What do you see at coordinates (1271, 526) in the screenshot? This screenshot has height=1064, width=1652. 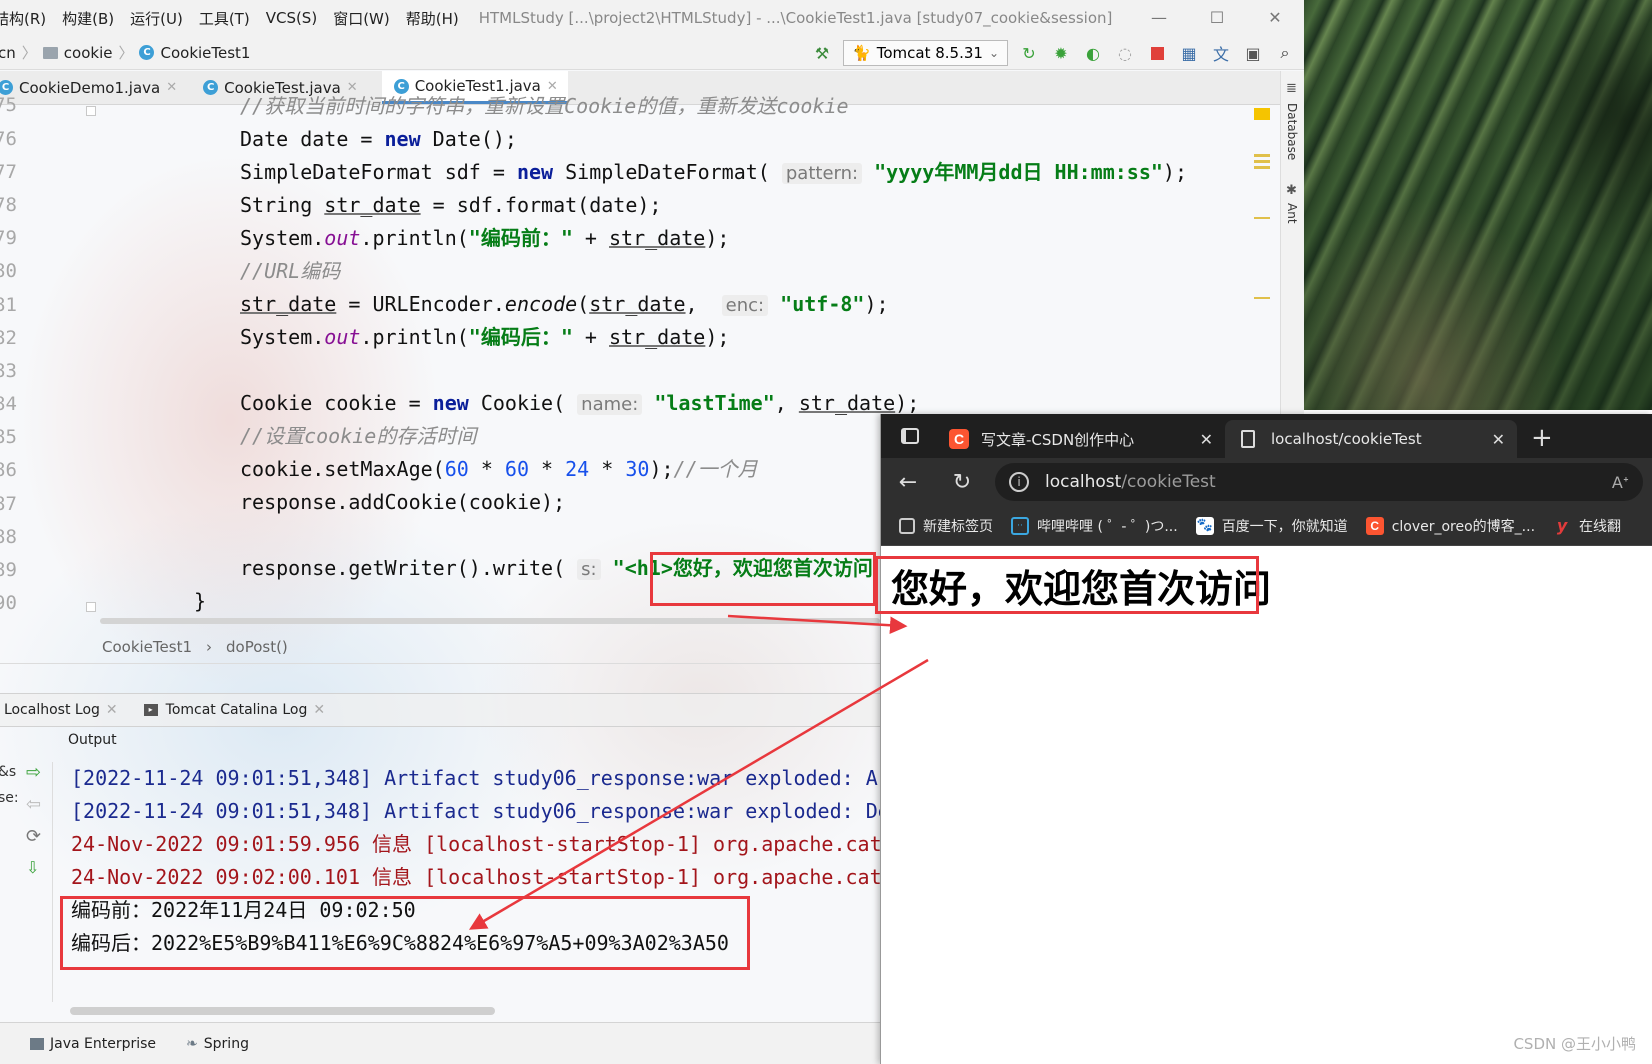 I see `bookmark-baidu: 🐾 百度一下，你就知道` at bounding box center [1271, 526].